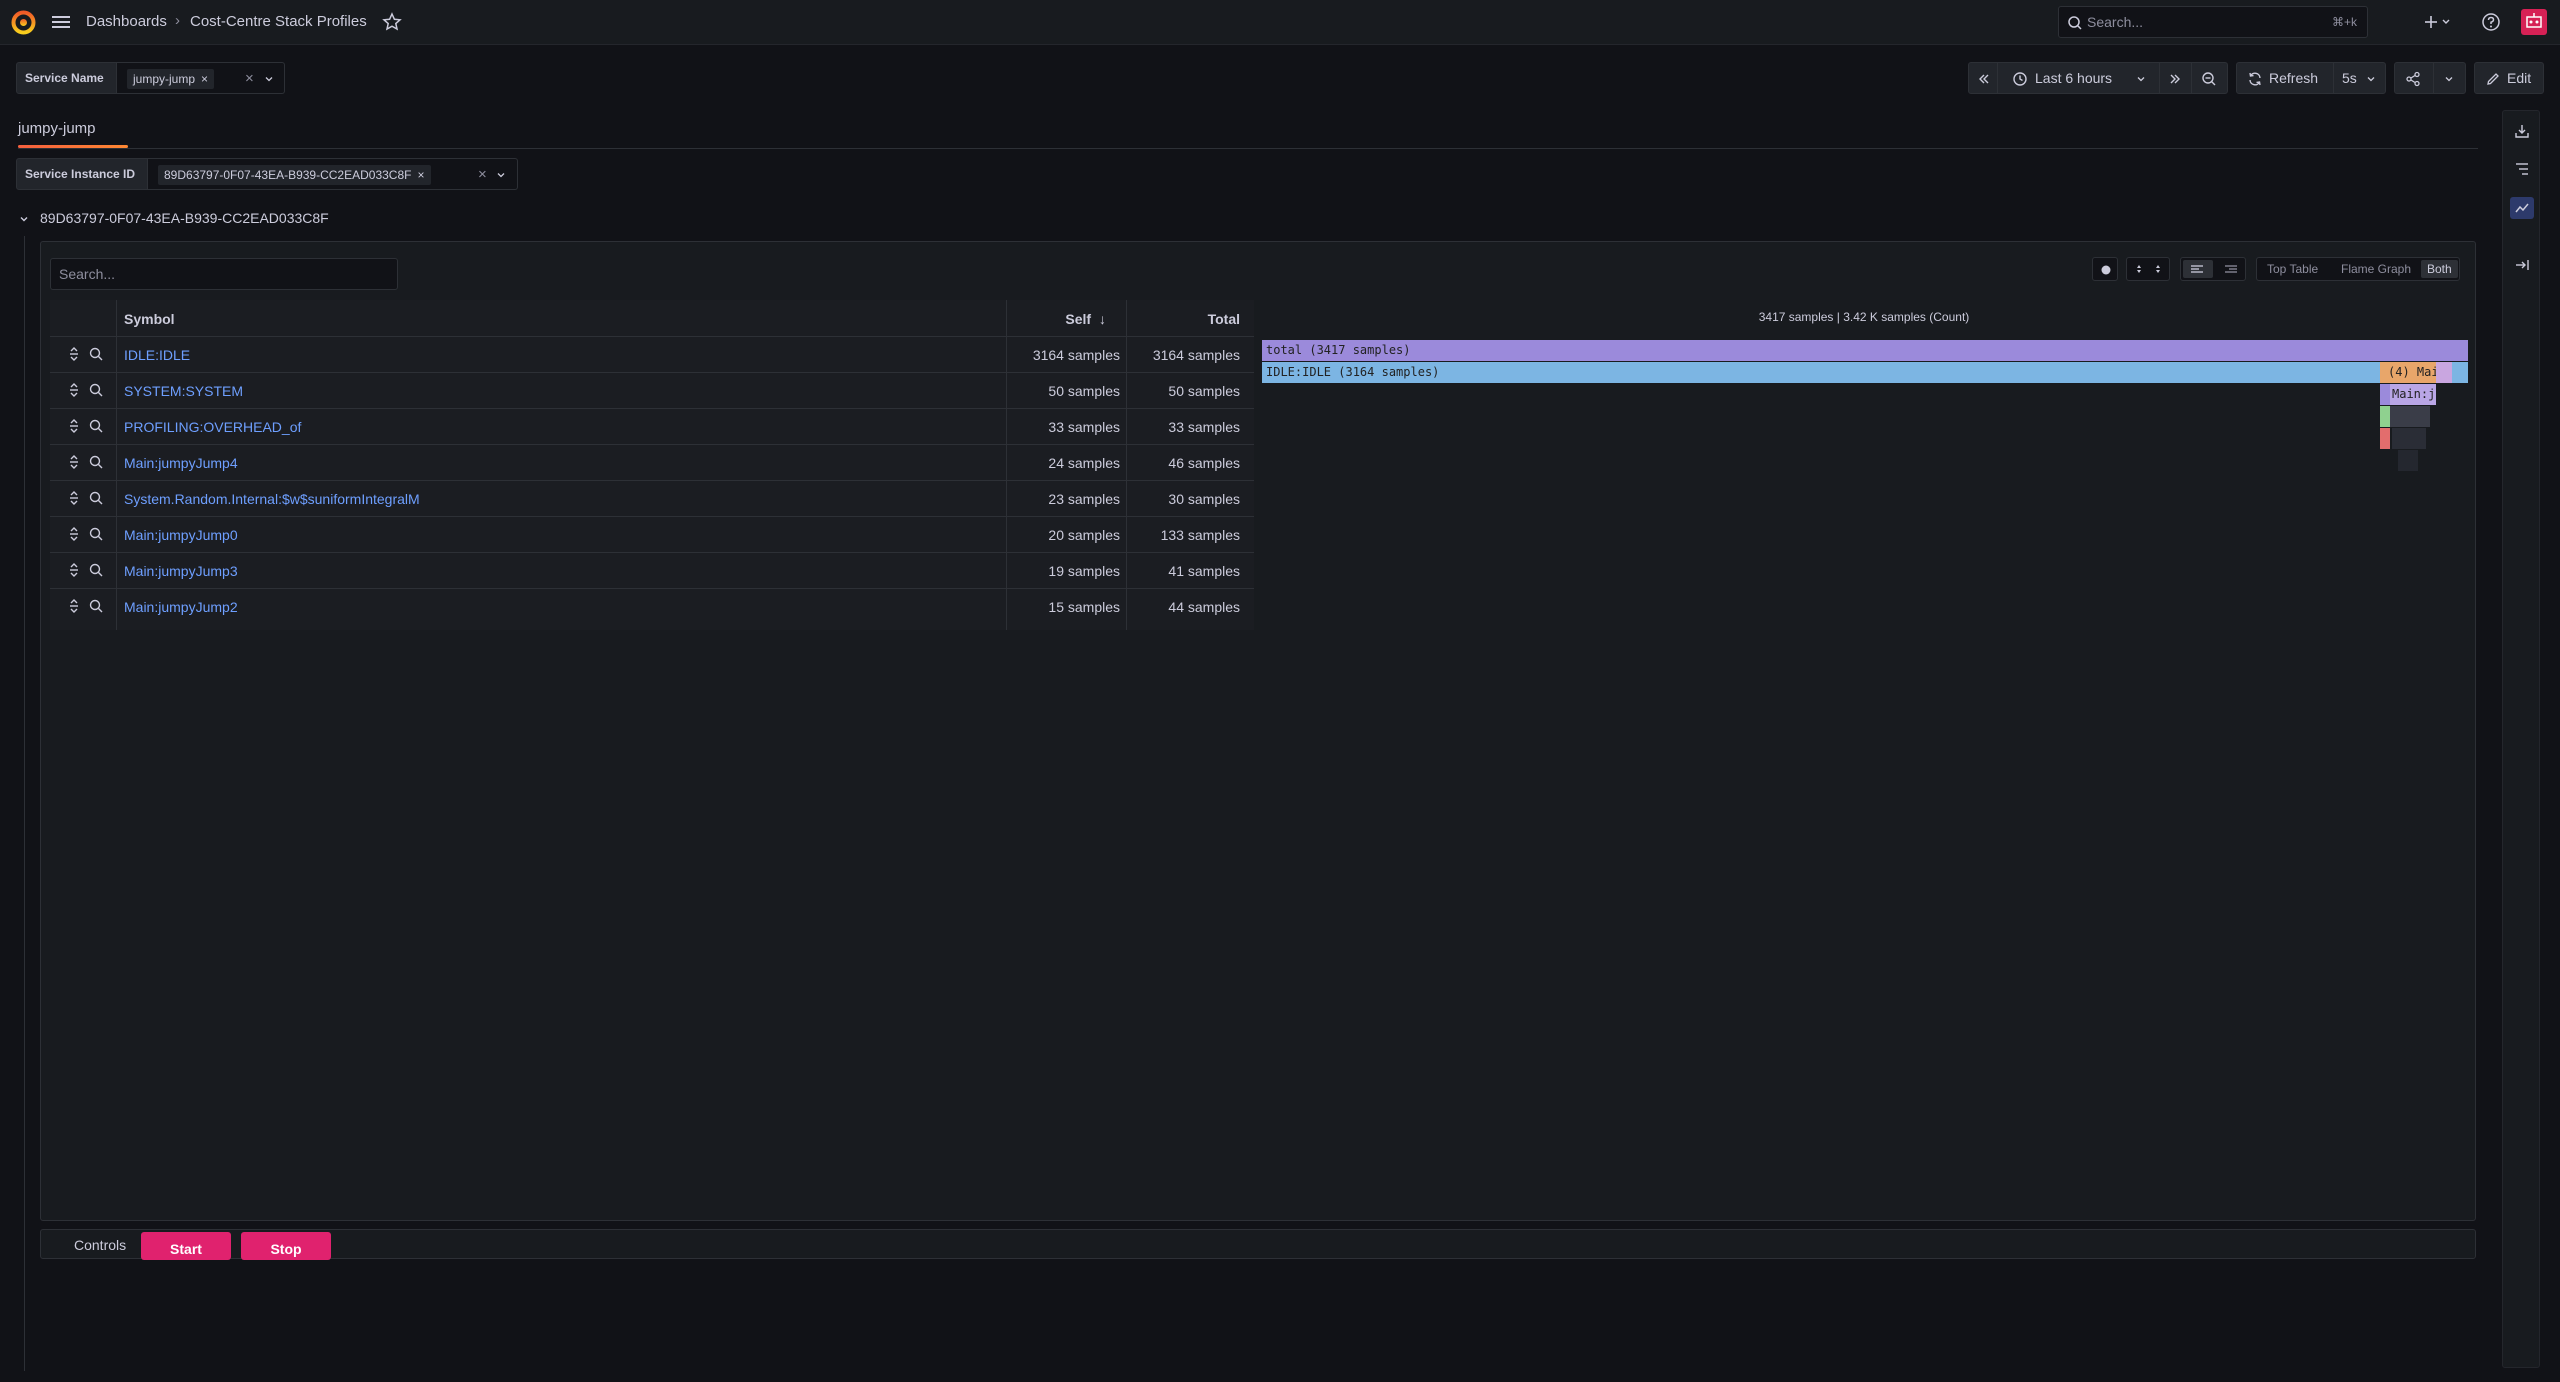  What do you see at coordinates (1865, 350) in the screenshot?
I see `flame-frame-total: total (3417 samples)` at bounding box center [1865, 350].